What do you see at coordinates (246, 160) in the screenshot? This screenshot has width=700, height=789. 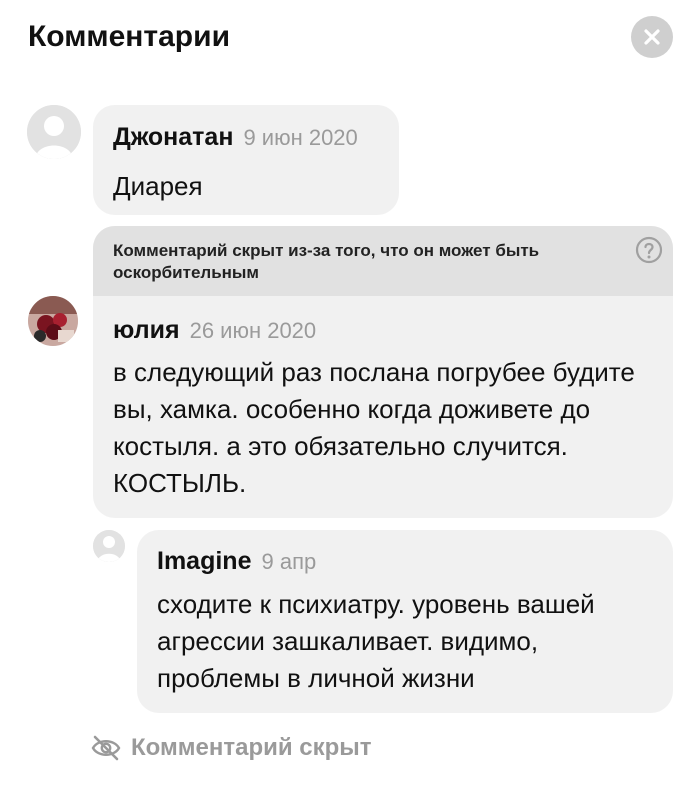 I see `comment: Джонатан 9 июн 2020 Диарея` at bounding box center [246, 160].